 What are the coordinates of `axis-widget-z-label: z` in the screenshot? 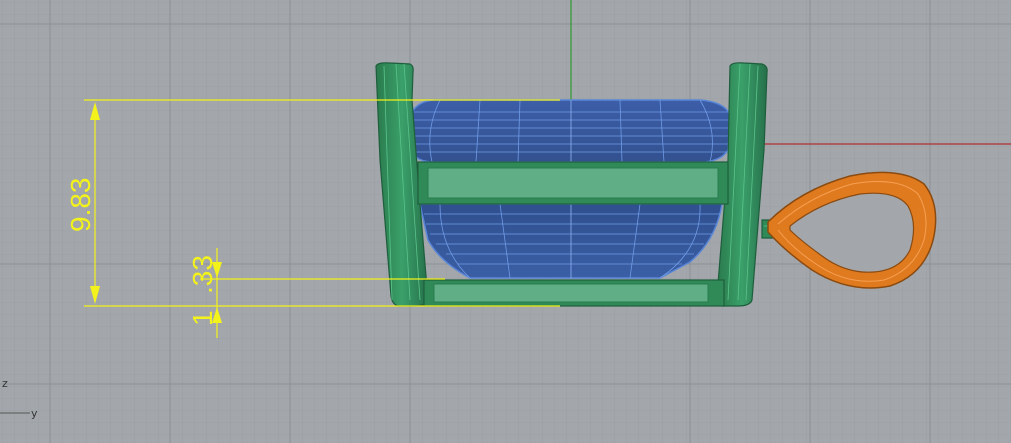 It's located at (5, 383).